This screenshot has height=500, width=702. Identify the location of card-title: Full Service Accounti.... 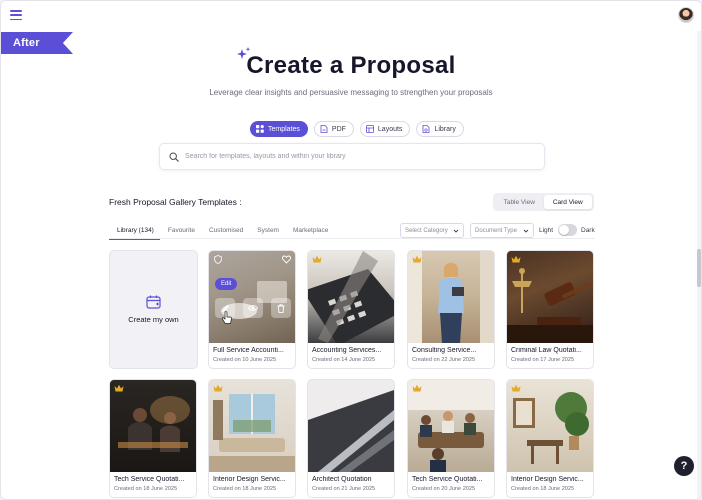
(248, 350).